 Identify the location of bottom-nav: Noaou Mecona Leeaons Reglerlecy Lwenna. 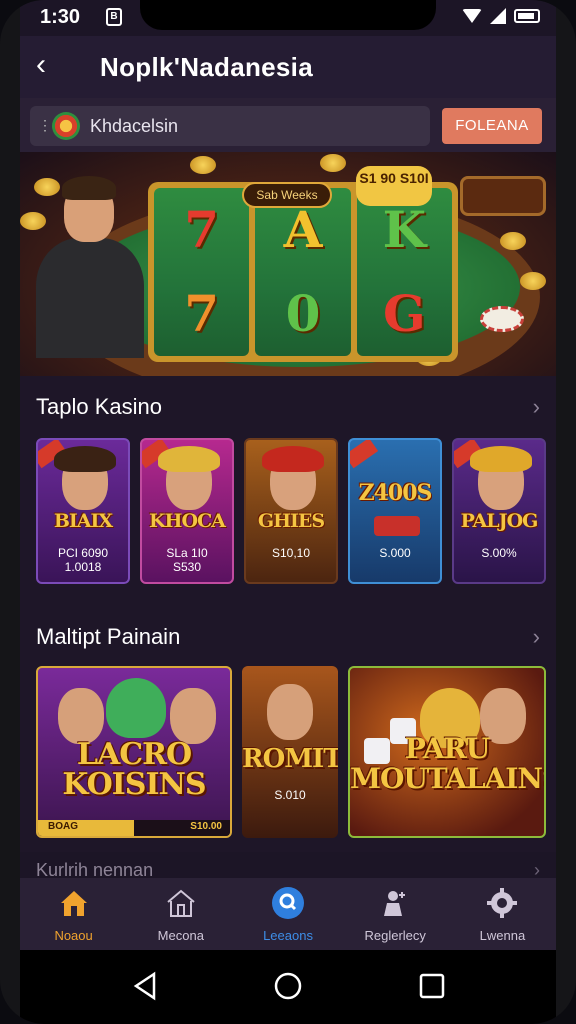
(288, 914).